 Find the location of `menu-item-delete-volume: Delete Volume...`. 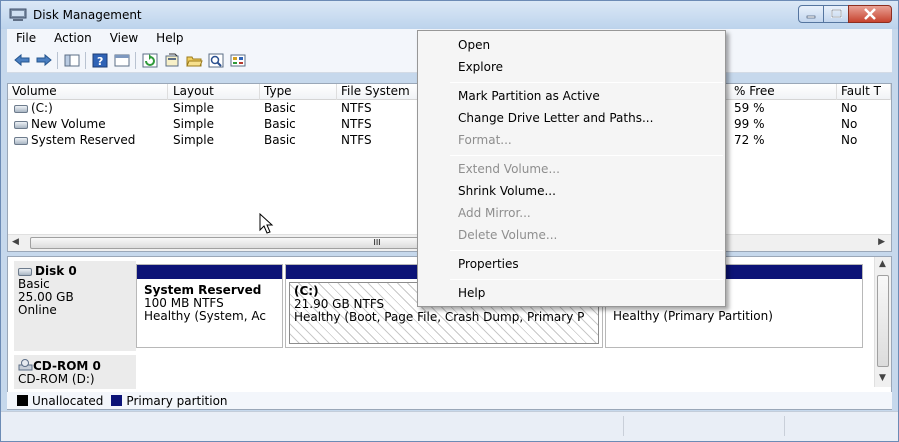

menu-item-delete-volume: Delete Volume... is located at coordinates (507, 235).